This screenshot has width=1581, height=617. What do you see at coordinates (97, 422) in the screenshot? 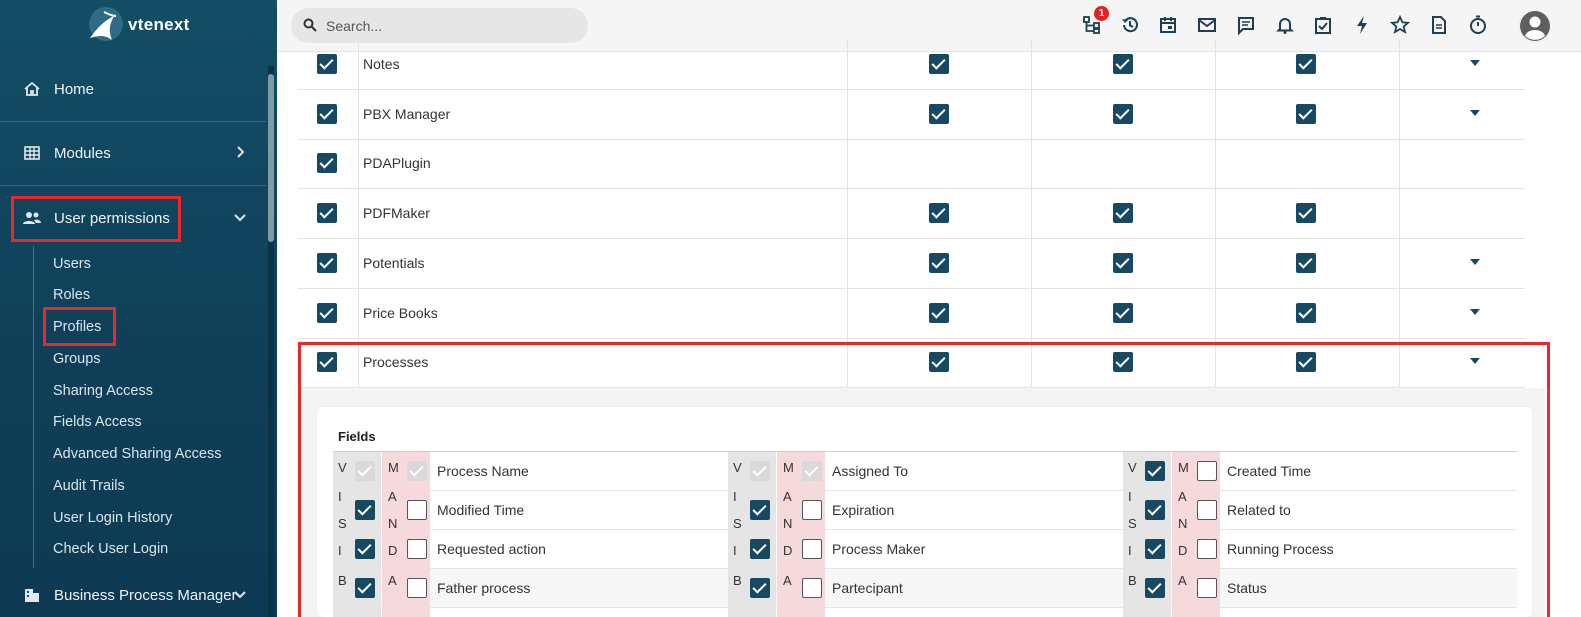
I see `sidebar-subitem-fields-access: Fields Access` at bounding box center [97, 422].